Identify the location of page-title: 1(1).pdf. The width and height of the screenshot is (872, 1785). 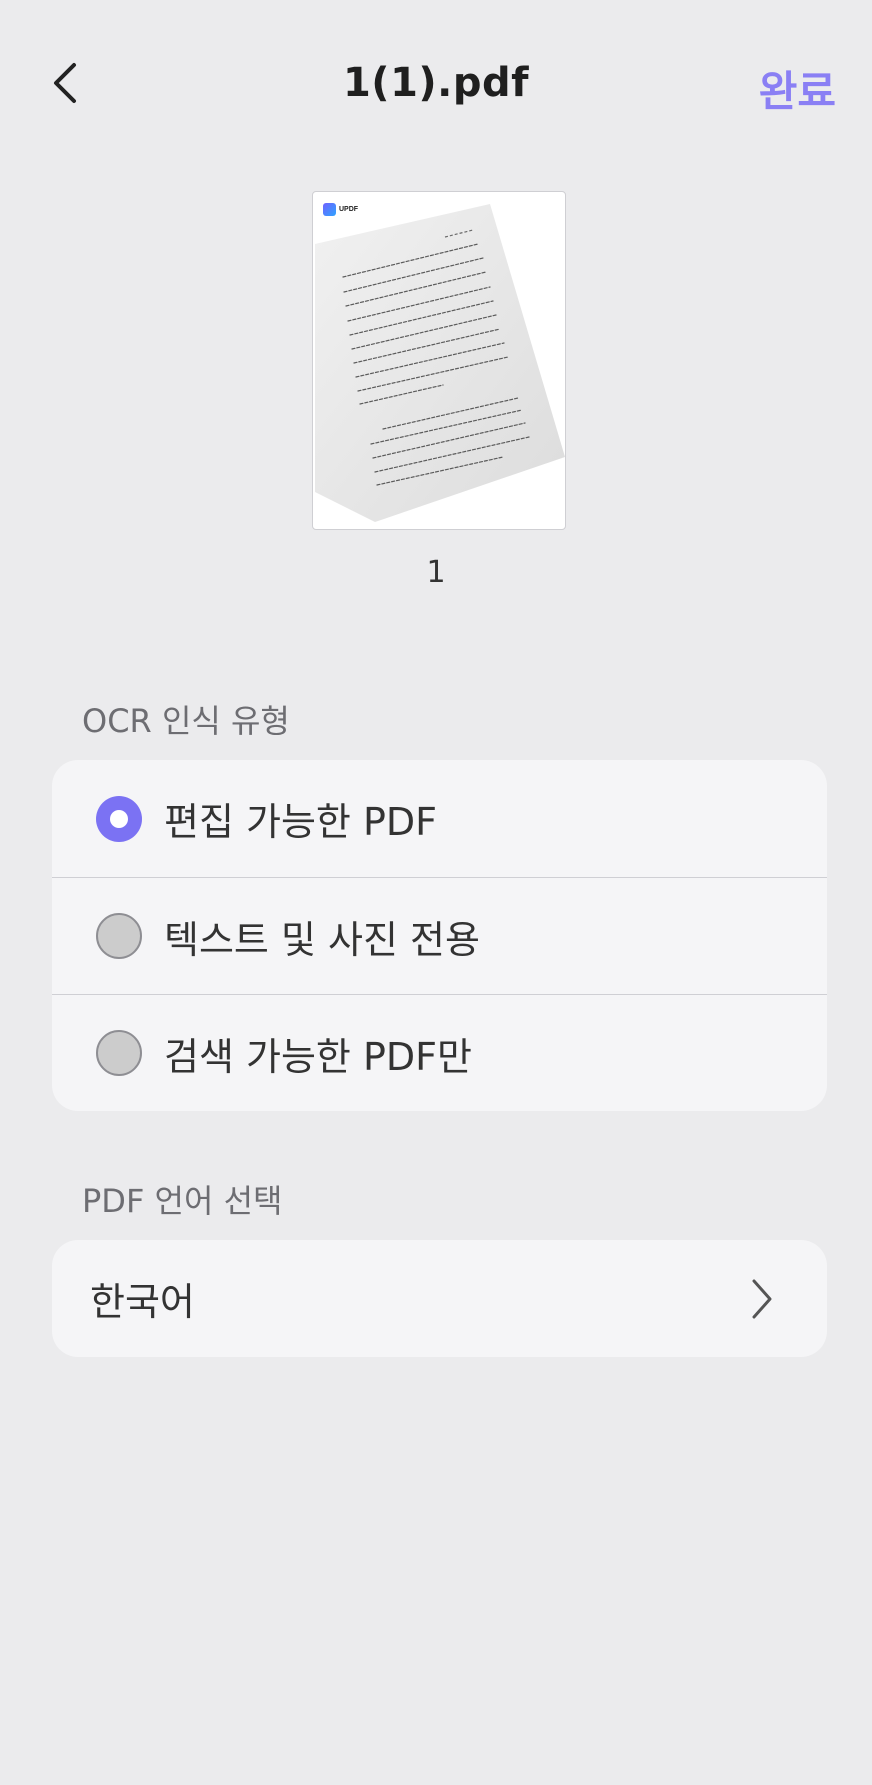
(436, 83).